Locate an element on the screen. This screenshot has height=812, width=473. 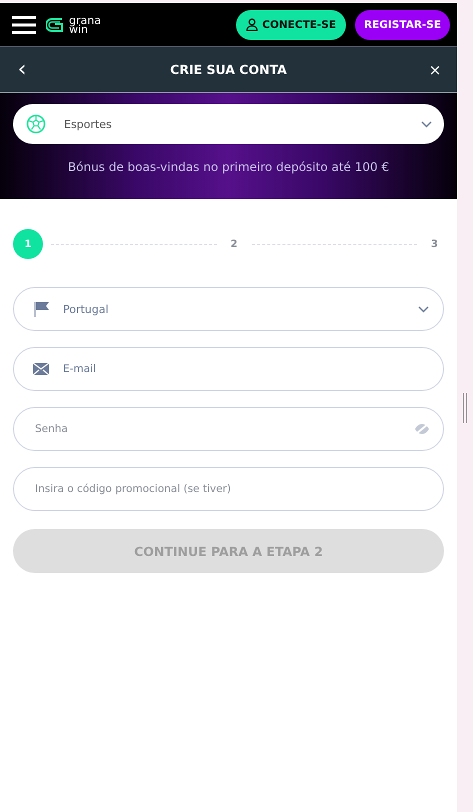
step-indicator: 2 is located at coordinates (234, 244).